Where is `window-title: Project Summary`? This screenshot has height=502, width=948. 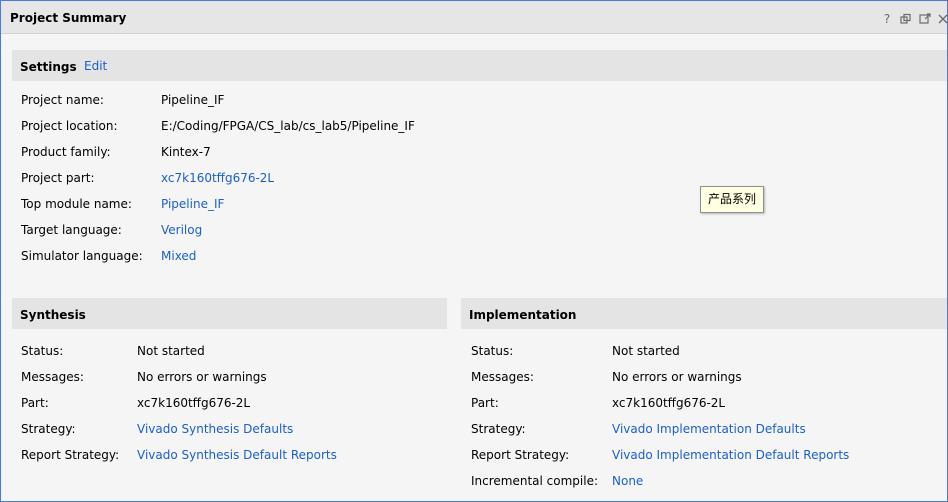
window-title: Project Summary is located at coordinates (68, 18).